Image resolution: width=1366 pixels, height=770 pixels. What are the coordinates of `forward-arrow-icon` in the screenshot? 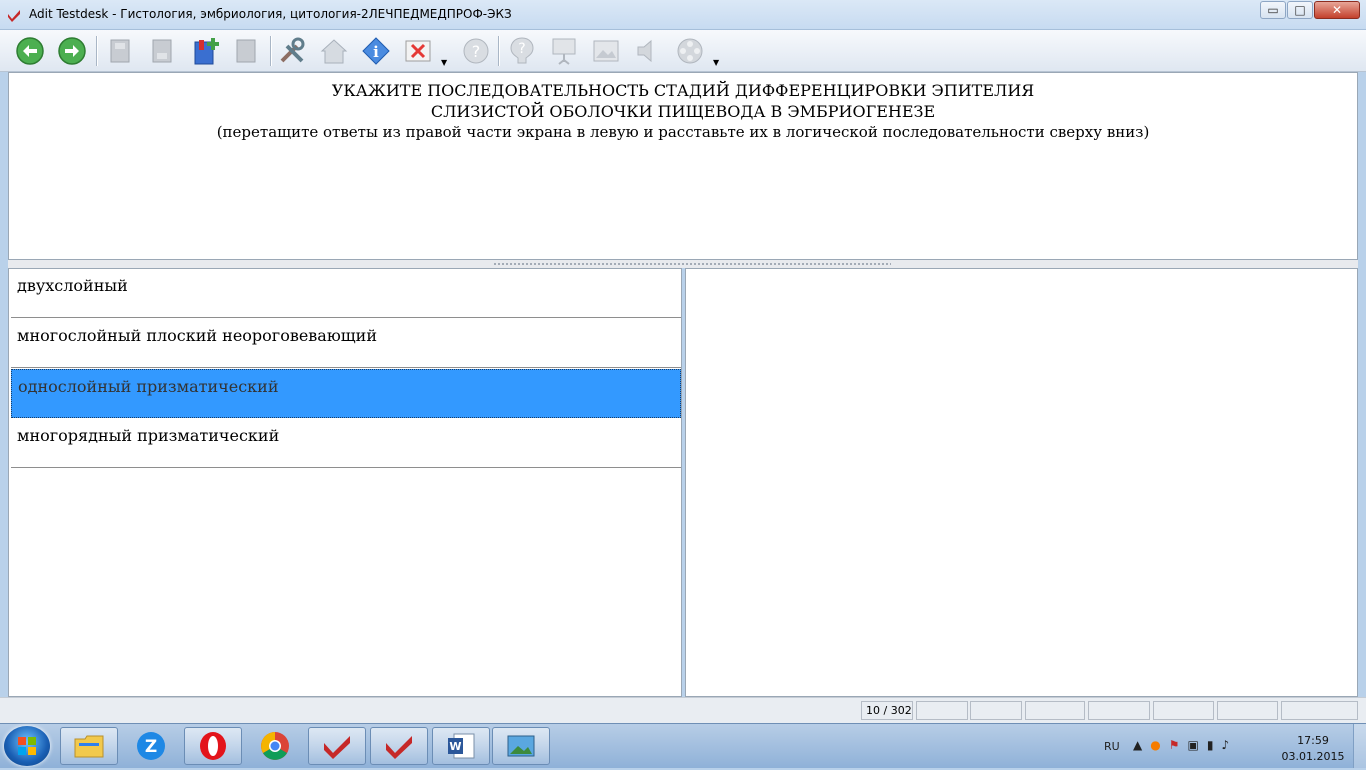 It's located at (72, 51).